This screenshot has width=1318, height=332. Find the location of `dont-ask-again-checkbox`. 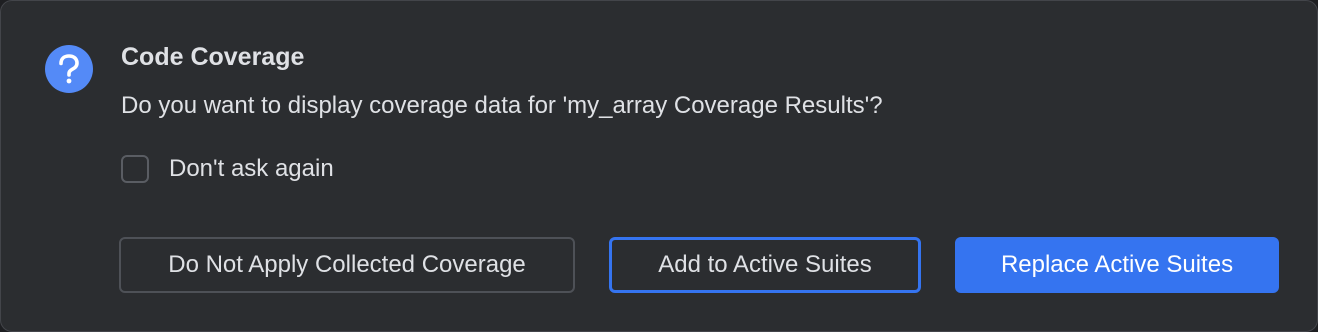

dont-ask-again-checkbox is located at coordinates (135, 169).